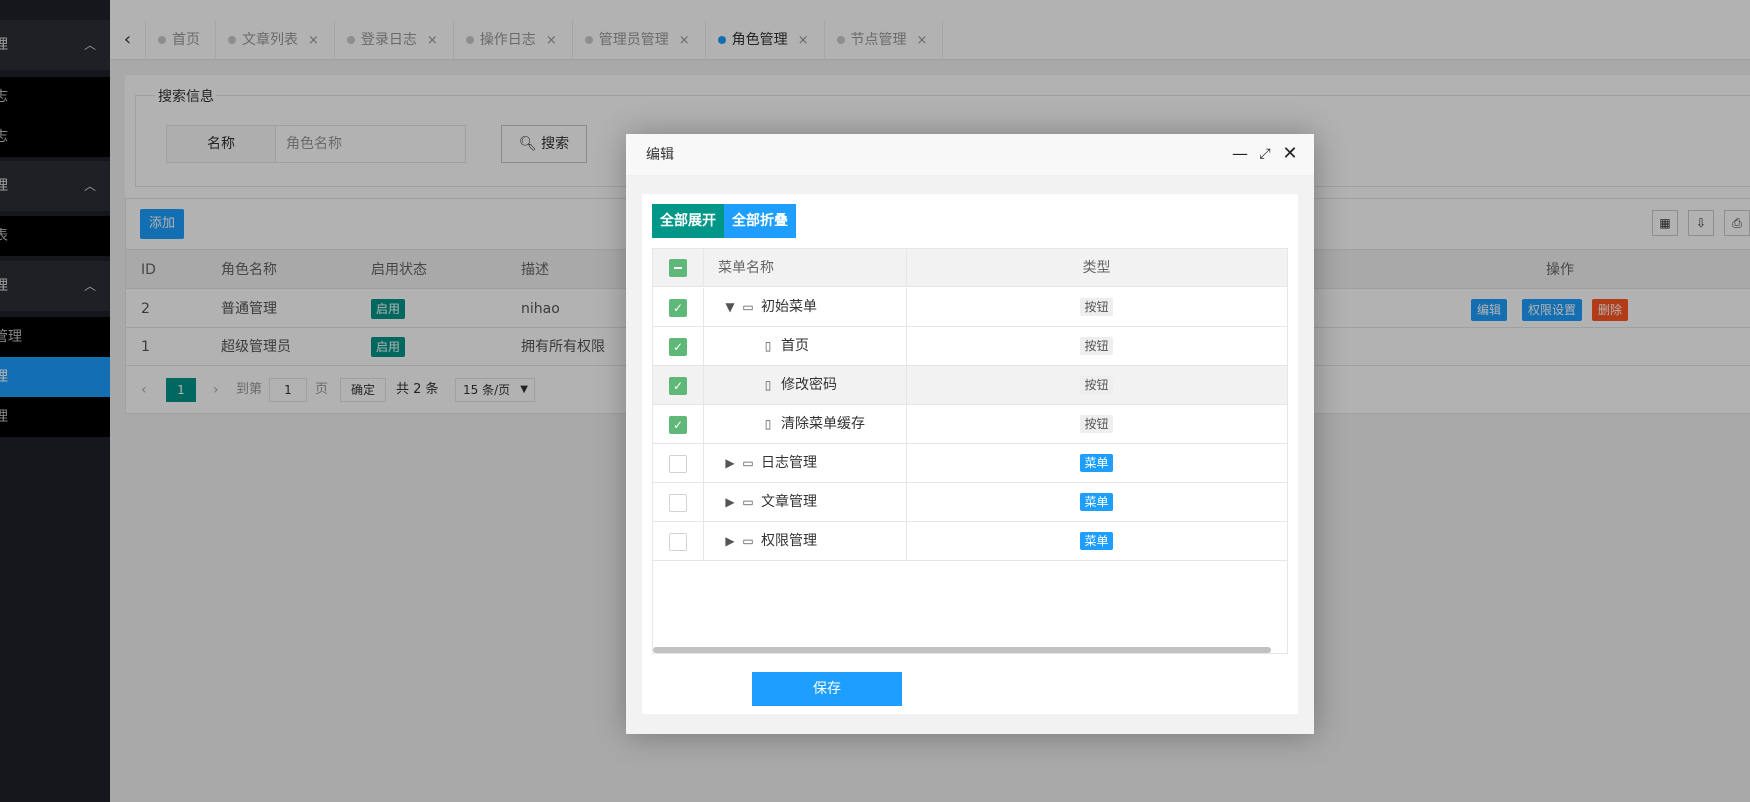  Describe the element at coordinates (970, 346) in the screenshot. I see `tree-row: ✓ ▯ 首页 按钮` at that location.